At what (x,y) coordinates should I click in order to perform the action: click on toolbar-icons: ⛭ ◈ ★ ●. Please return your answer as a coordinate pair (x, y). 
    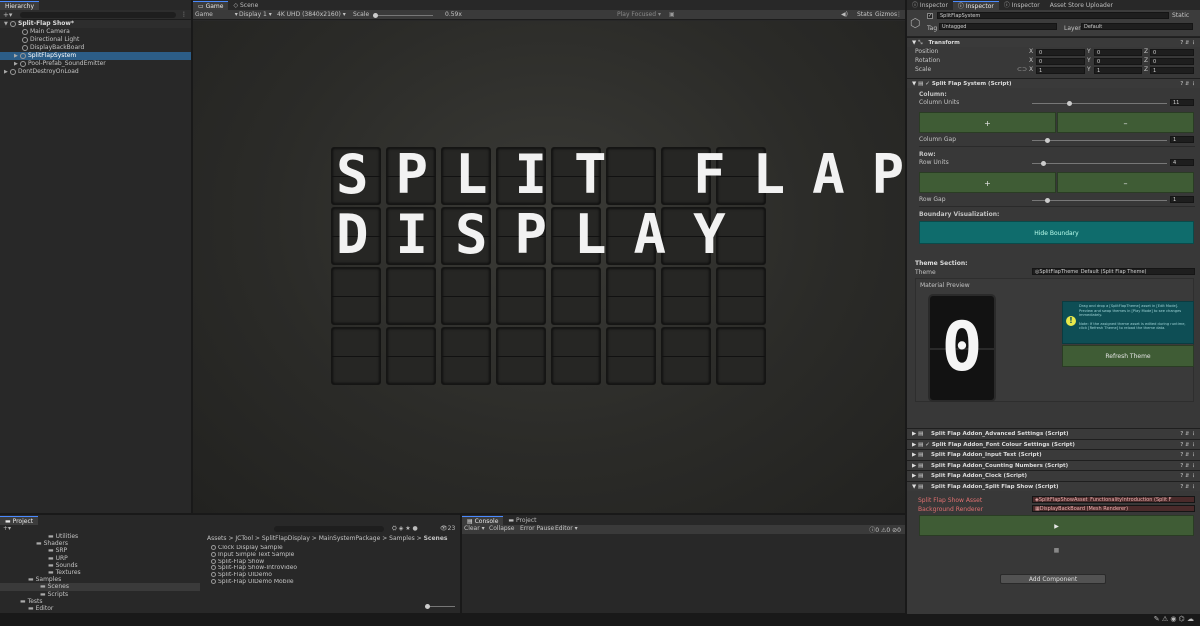
    Looking at the image, I should click on (405, 529).